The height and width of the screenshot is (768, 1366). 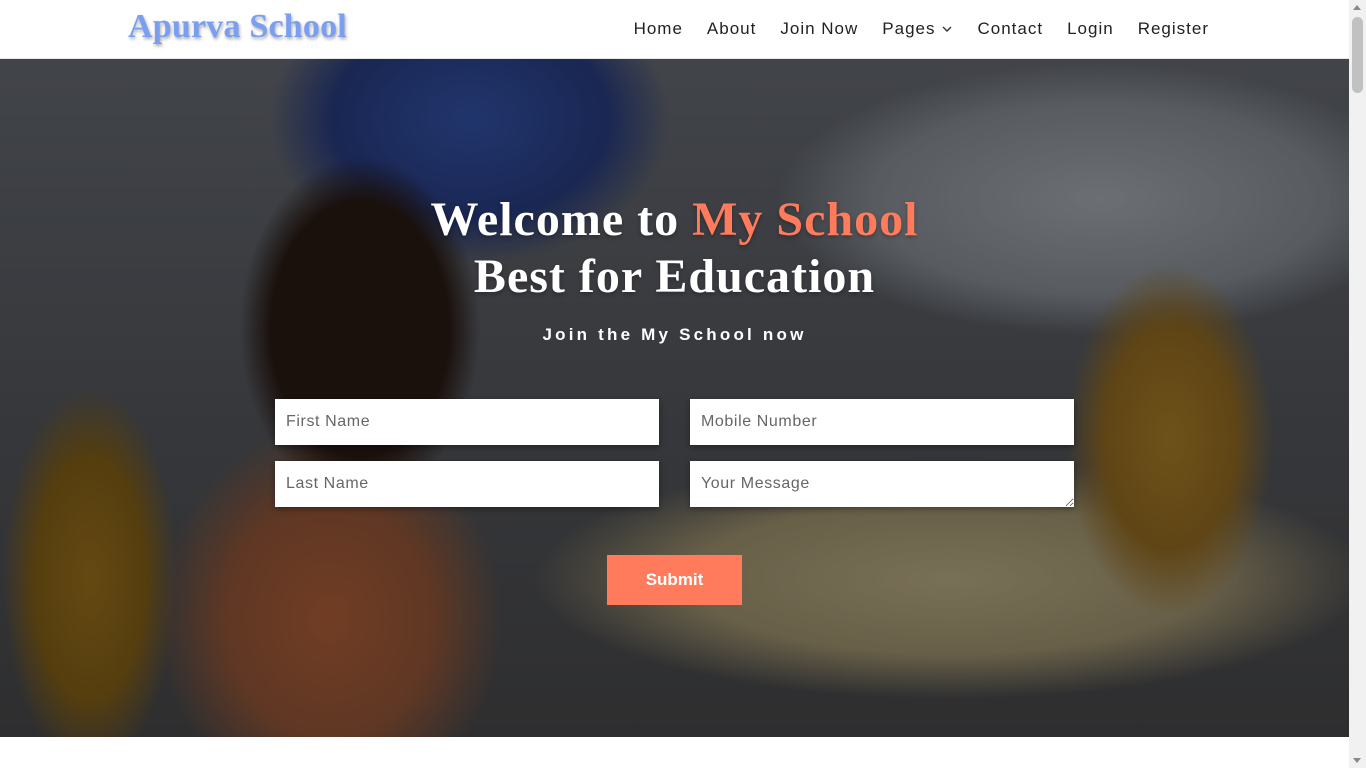 I want to click on nav-pages-dropdown: Pages, so click(x=917, y=29).